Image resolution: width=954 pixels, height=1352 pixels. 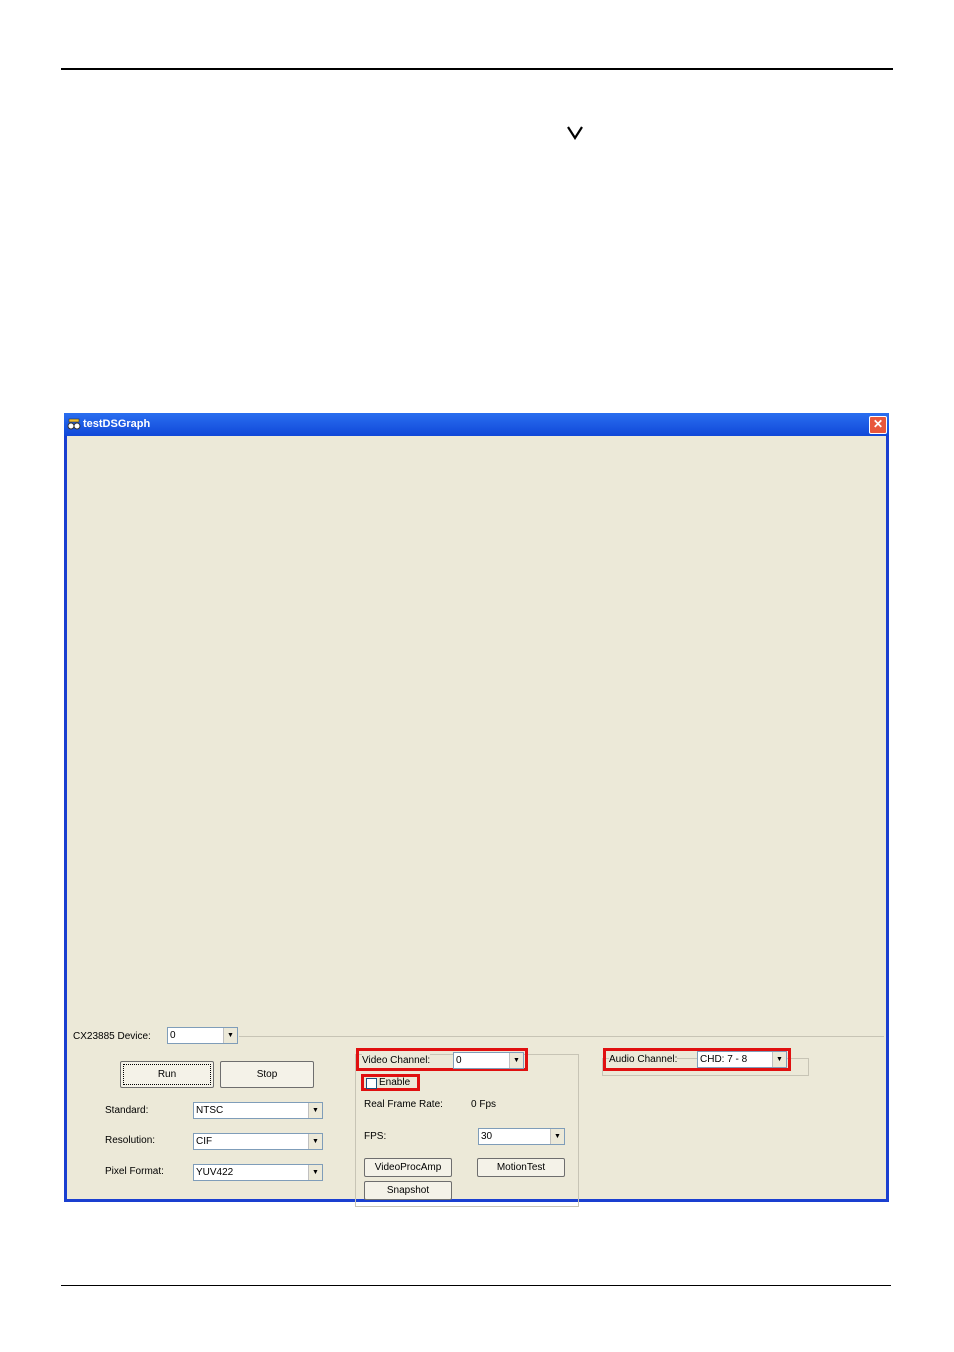 What do you see at coordinates (724, 1059) in the screenshot?
I see `audio-channel-value: CHD: 7 - 8` at bounding box center [724, 1059].